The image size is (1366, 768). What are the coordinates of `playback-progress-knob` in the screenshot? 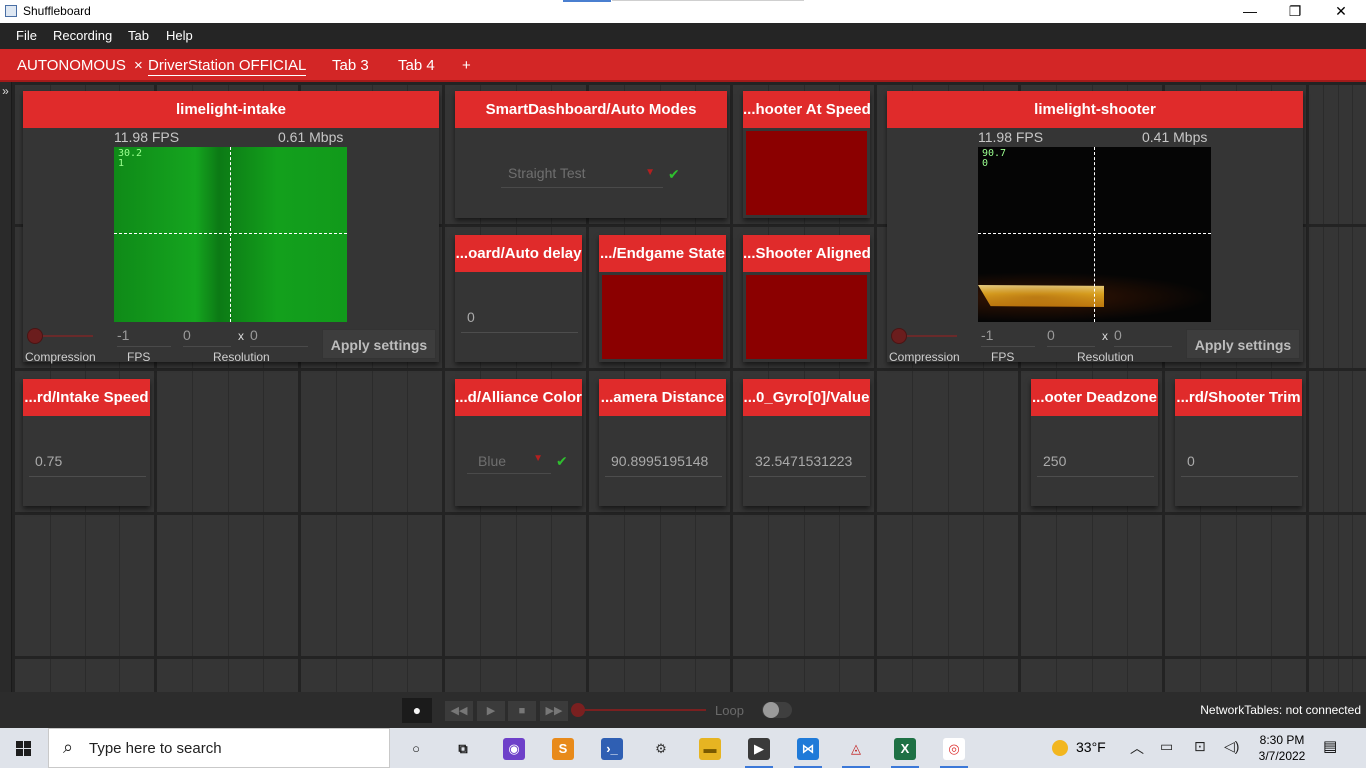 It's located at (578, 710).